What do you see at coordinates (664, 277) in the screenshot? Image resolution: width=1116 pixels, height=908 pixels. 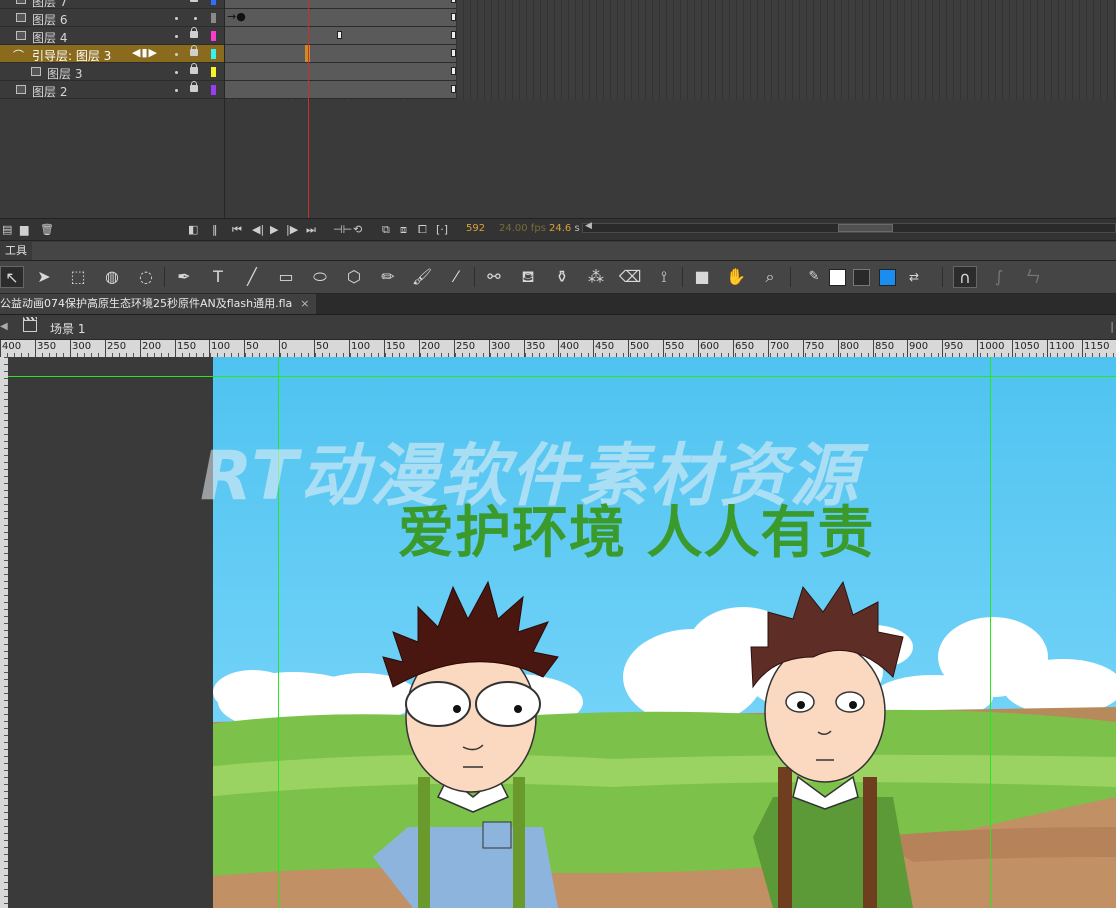 I see `width-tool-icon: ⟟` at bounding box center [664, 277].